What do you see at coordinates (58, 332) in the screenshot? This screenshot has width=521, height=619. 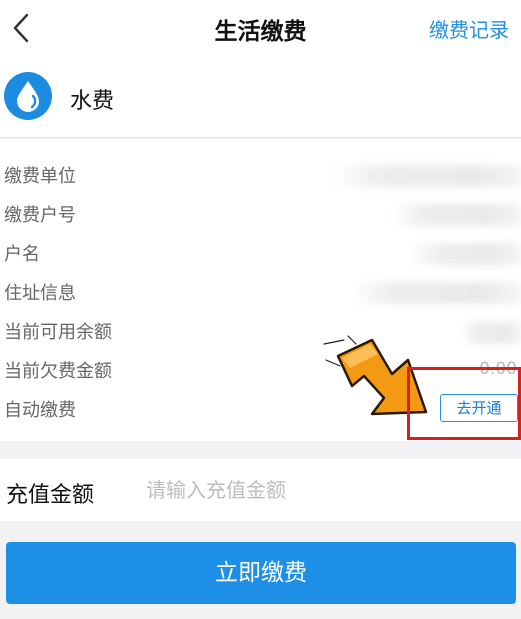 I see `info-label: 当前可用余额` at bounding box center [58, 332].